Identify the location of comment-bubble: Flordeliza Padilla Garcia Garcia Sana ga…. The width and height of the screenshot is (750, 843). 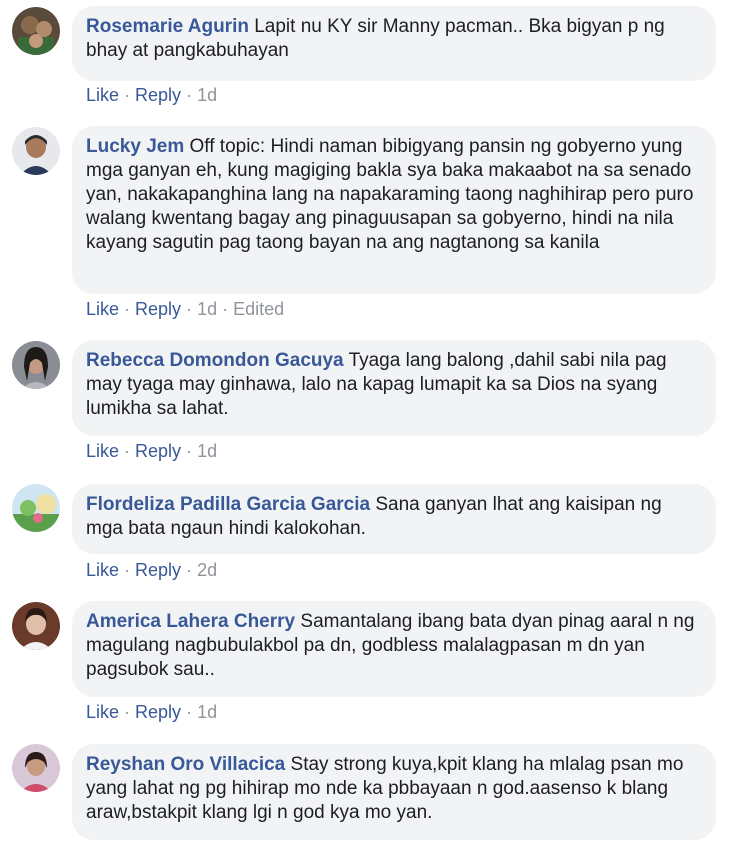
(394, 519).